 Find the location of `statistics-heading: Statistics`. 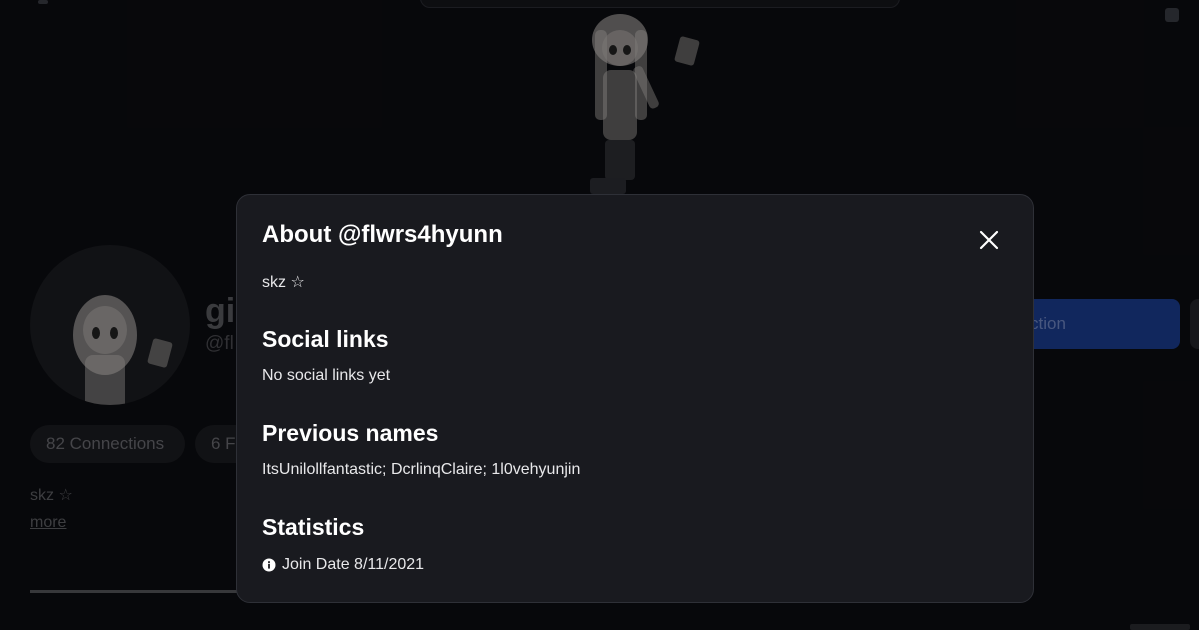

statistics-heading: Statistics is located at coordinates (313, 527).